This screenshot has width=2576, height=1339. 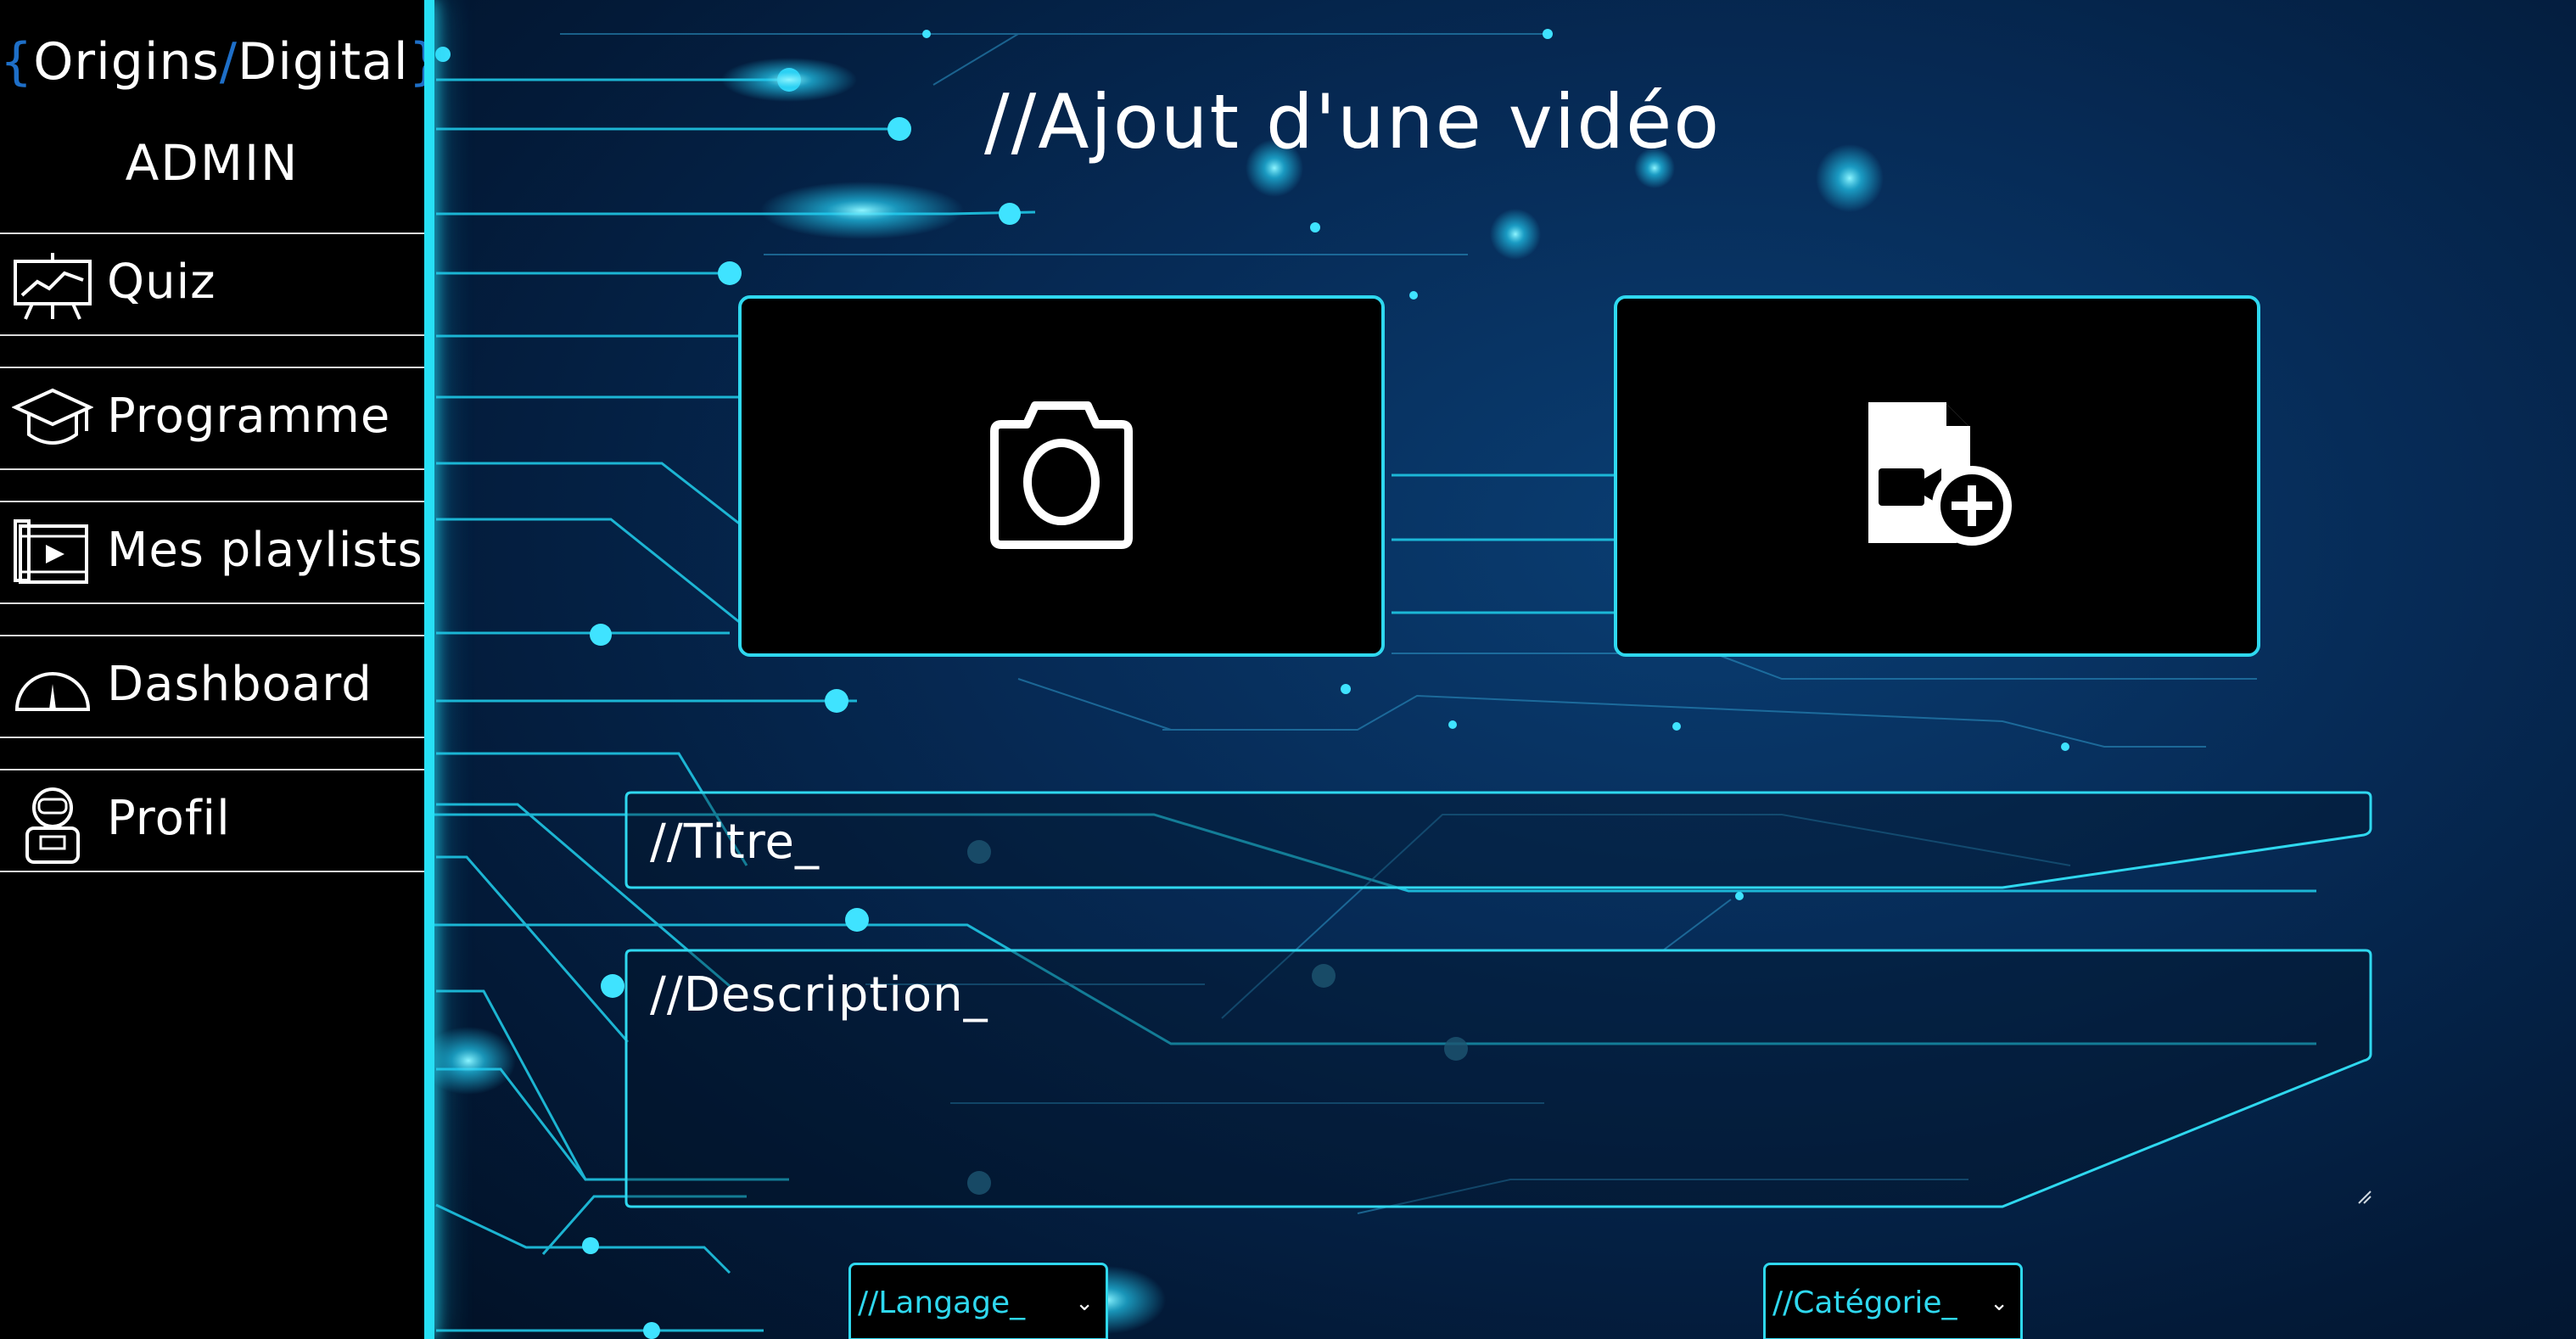 What do you see at coordinates (1864, 1303) in the screenshot?
I see `category-select-value: //Catégorie_` at bounding box center [1864, 1303].